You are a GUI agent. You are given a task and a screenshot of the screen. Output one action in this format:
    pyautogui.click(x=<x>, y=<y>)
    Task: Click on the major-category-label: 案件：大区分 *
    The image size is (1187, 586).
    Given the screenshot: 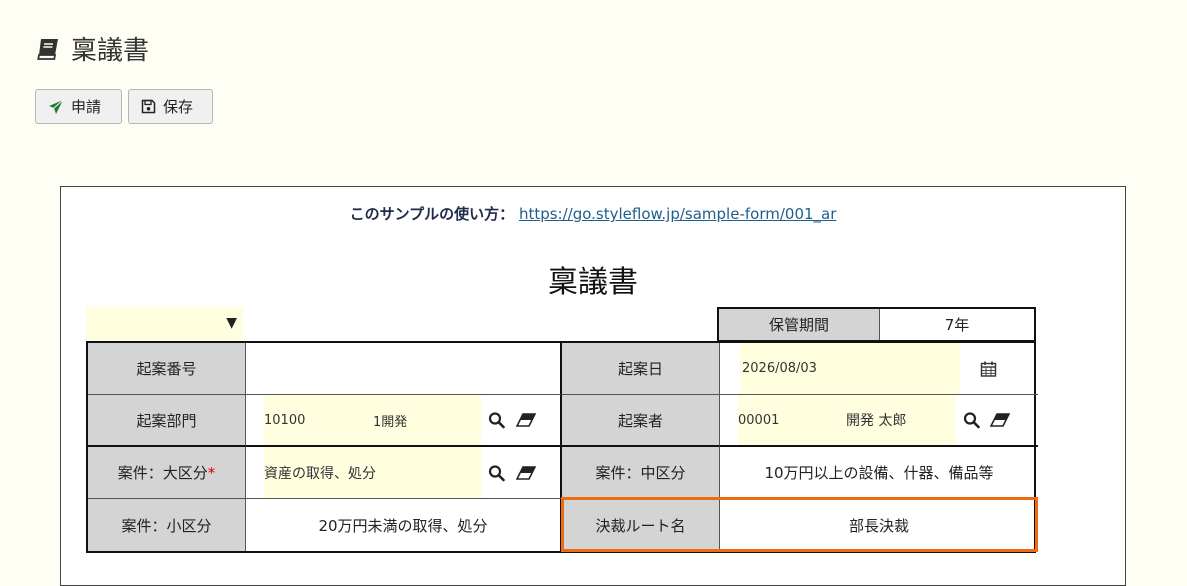 What is the action you would take?
    pyautogui.click(x=167, y=473)
    